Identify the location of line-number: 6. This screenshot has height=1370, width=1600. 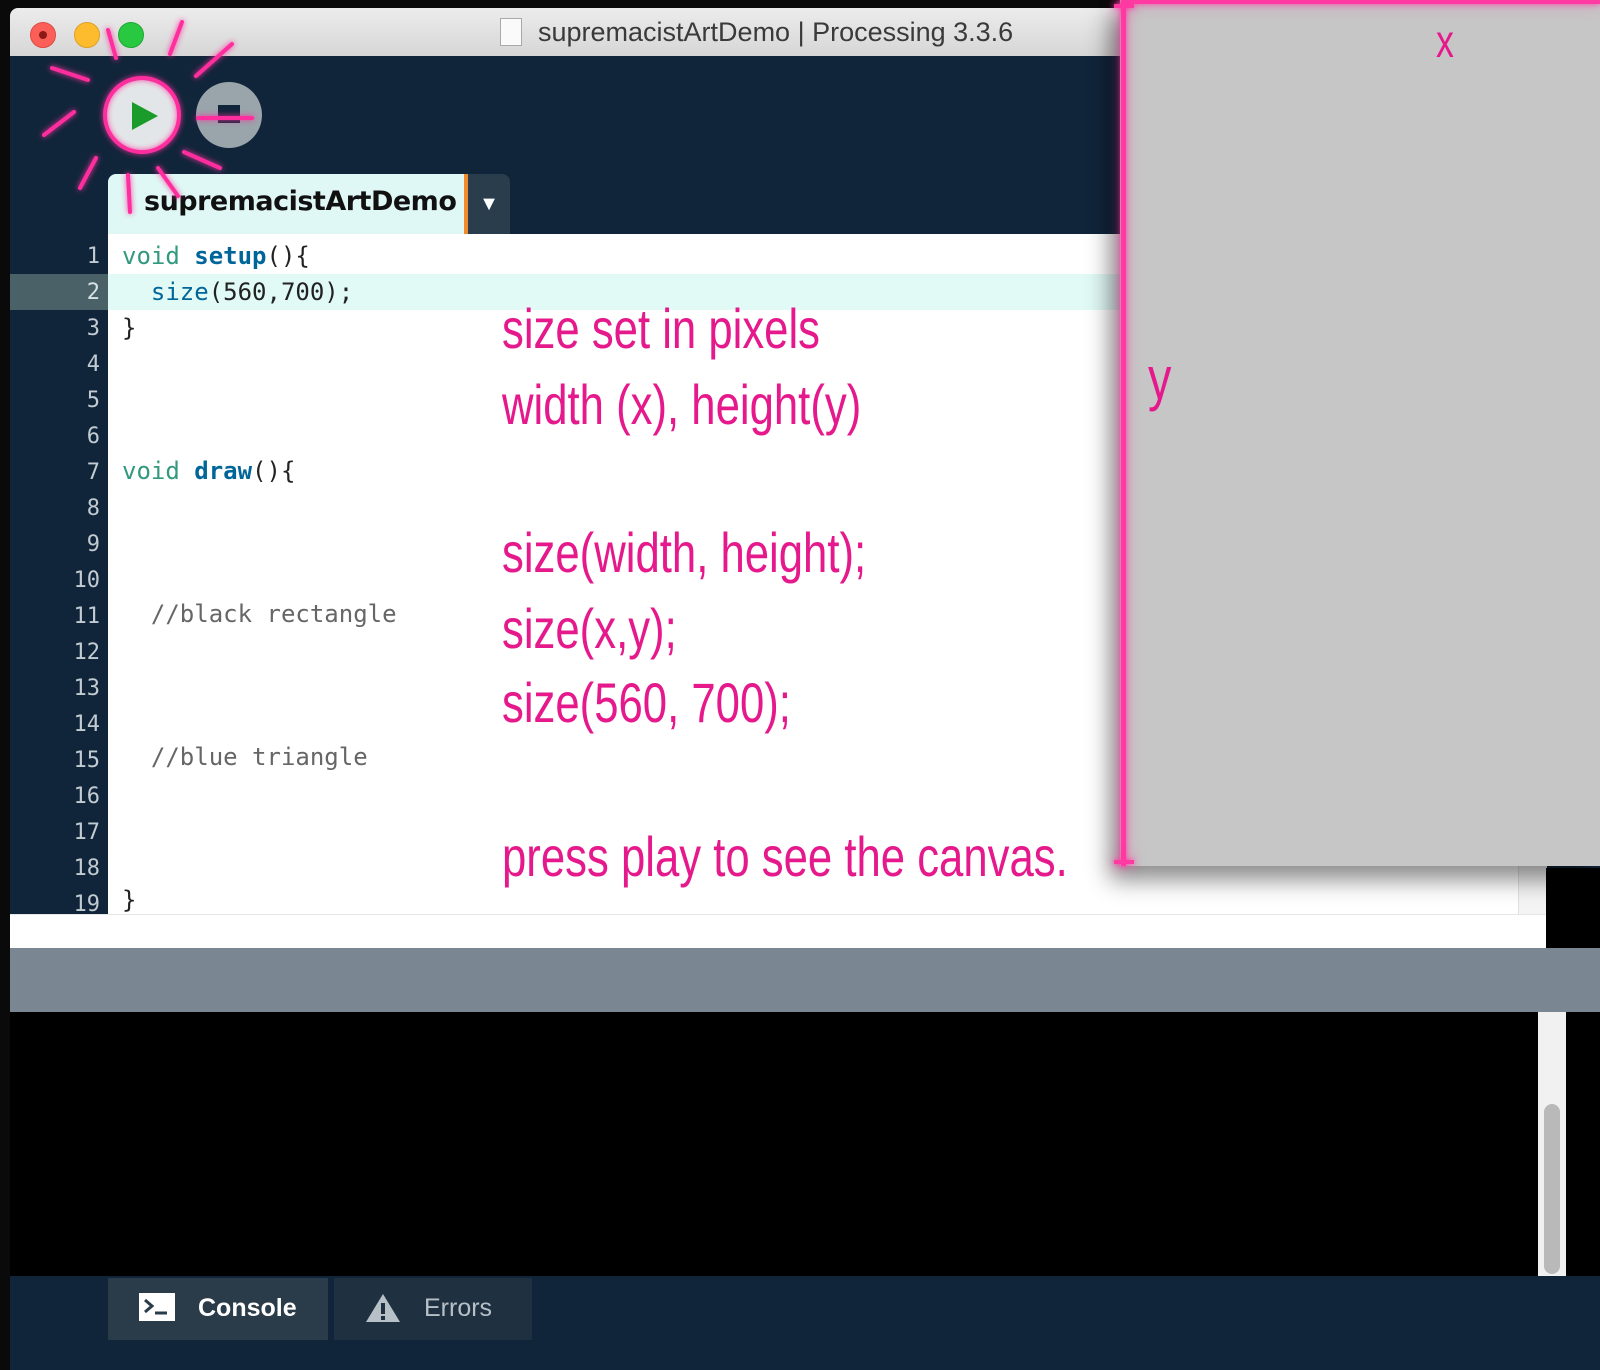
(93, 436).